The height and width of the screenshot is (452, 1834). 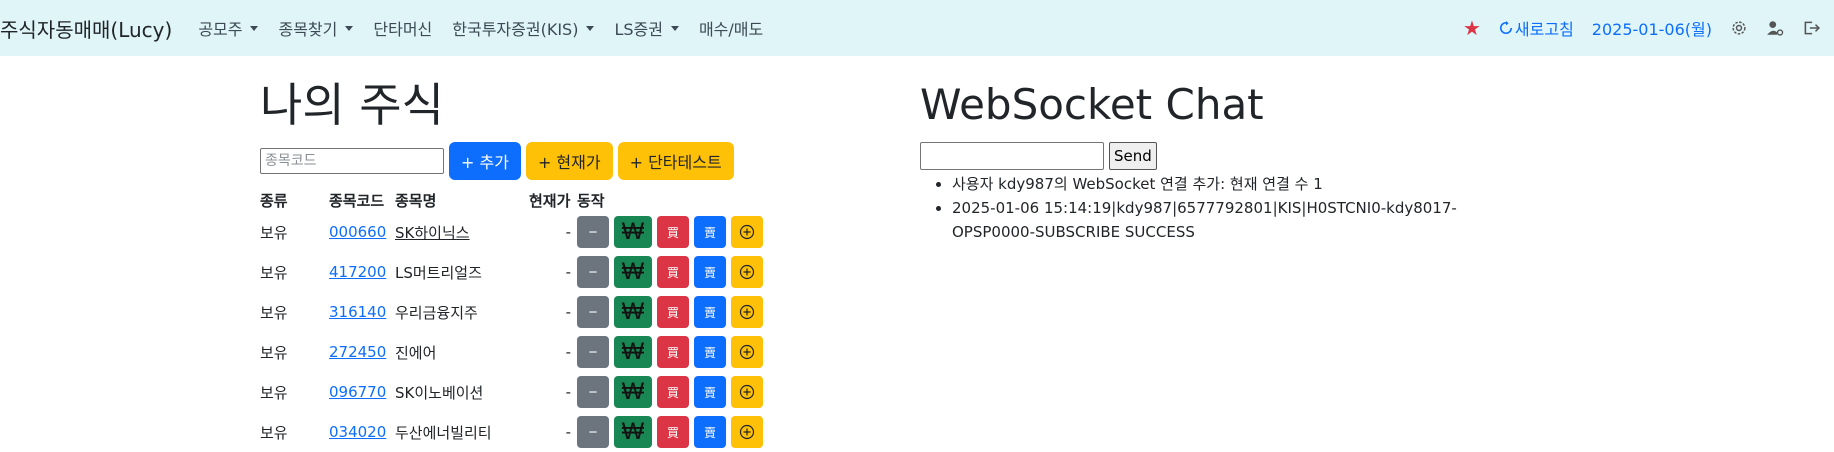 I want to click on stock-name-cell: LS머트리얼즈, so click(x=462, y=272).